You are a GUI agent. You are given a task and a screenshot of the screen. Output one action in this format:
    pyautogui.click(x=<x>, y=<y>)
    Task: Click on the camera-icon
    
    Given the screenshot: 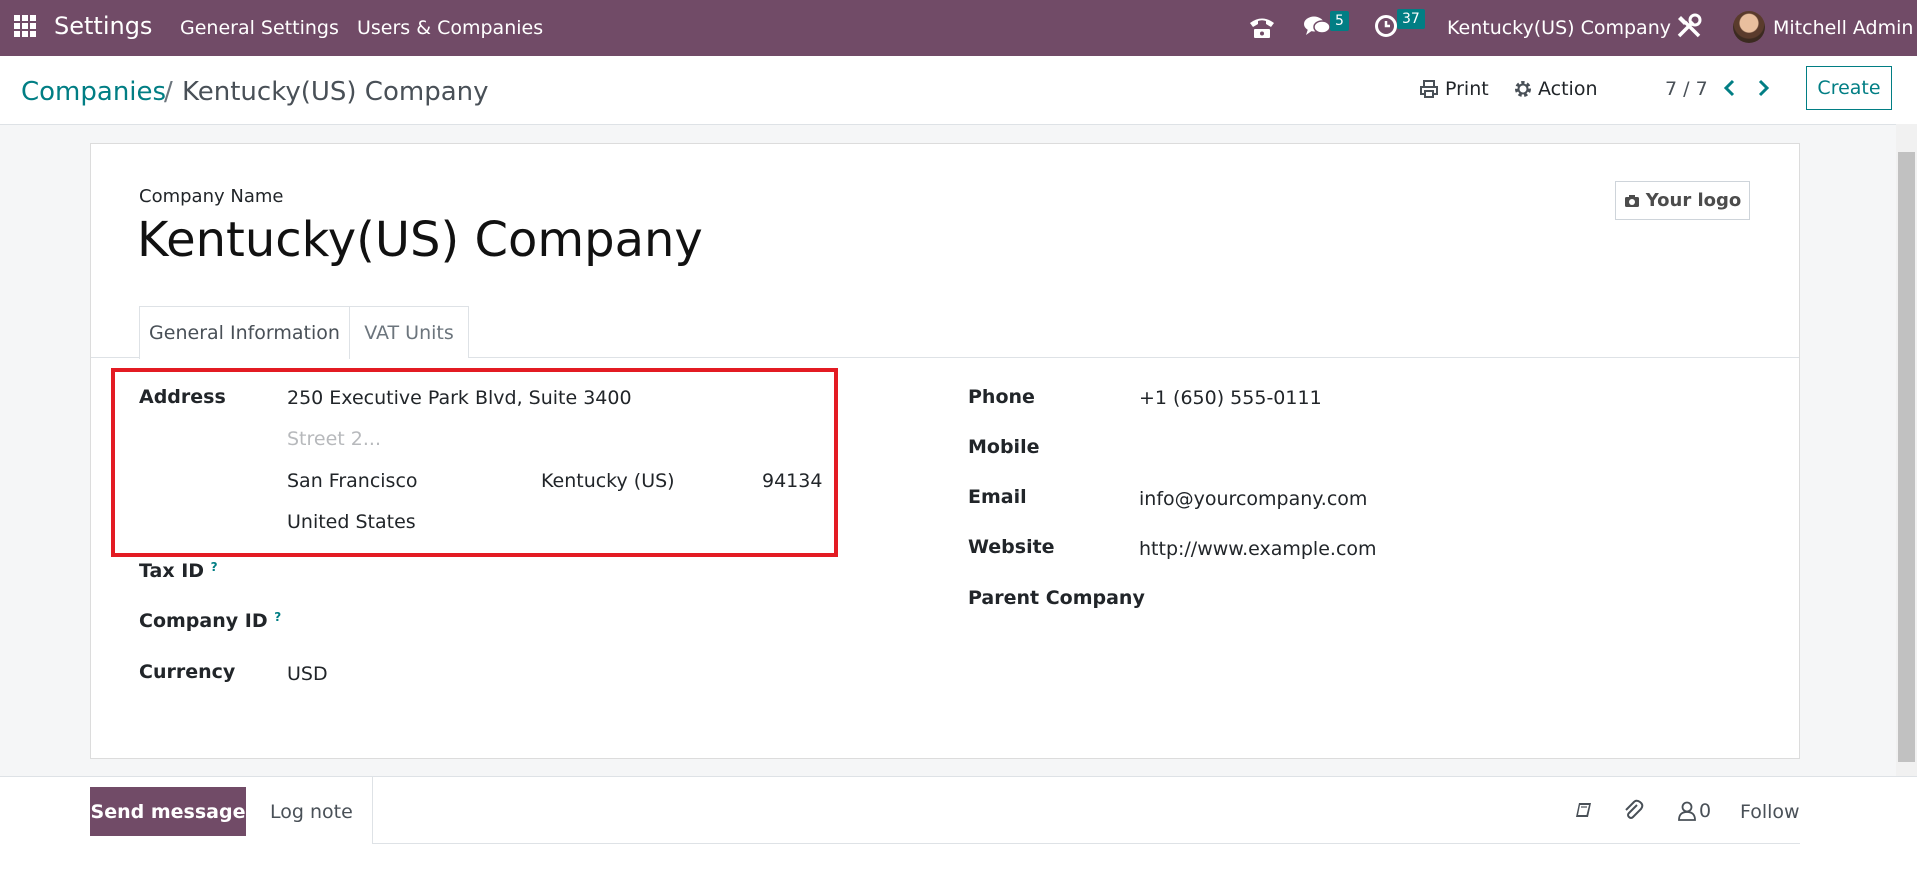 What is the action you would take?
    pyautogui.click(x=1632, y=201)
    